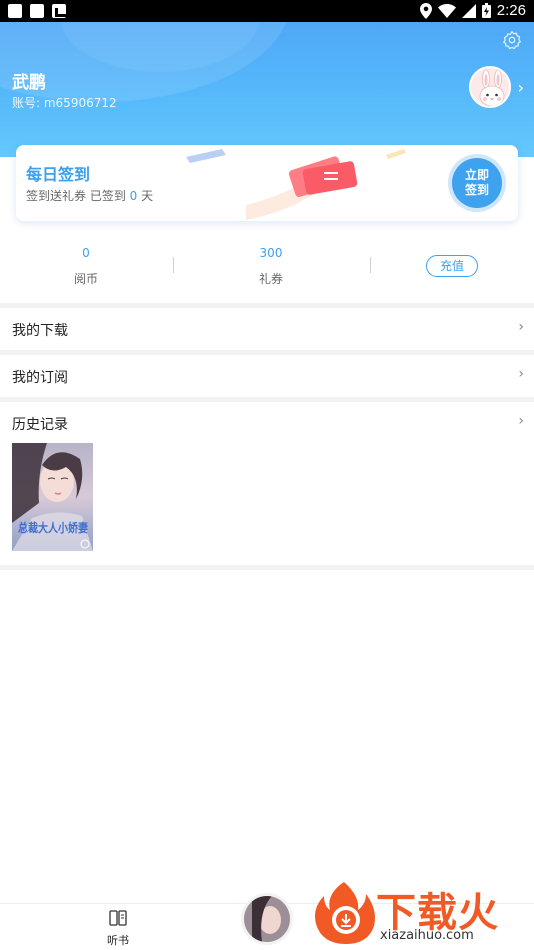 This screenshot has width=534, height=950. Describe the element at coordinates (40, 425) in the screenshot. I see `history-label: 历史记录` at that location.